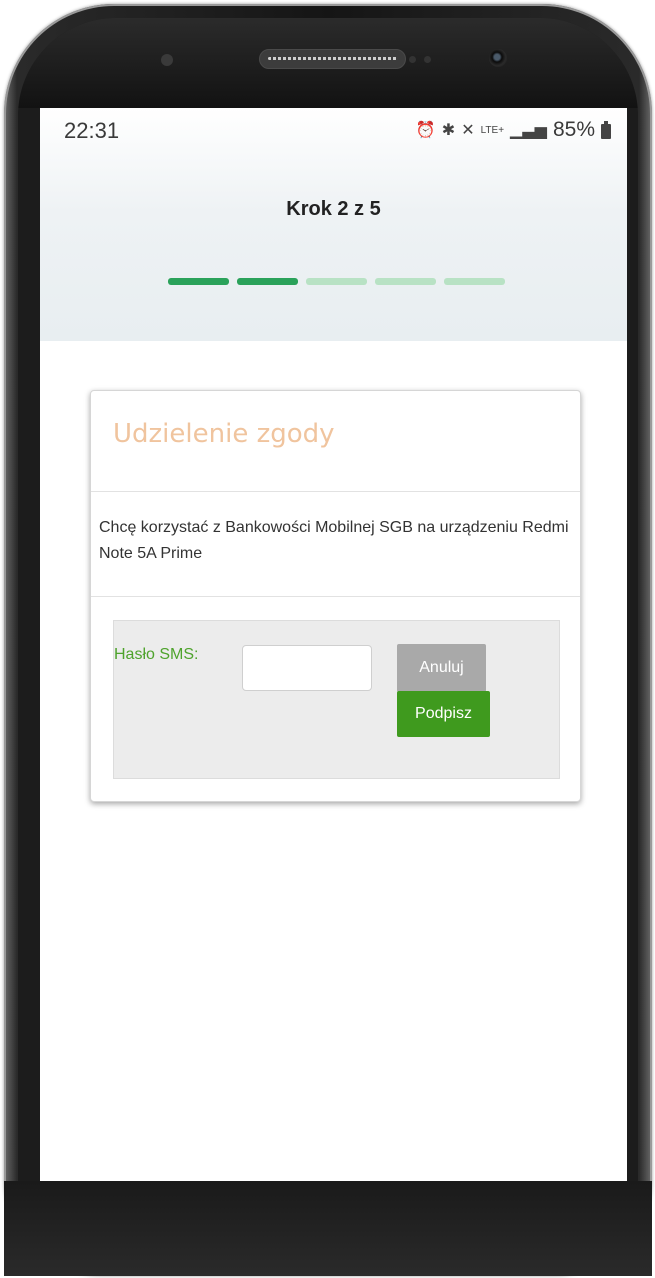 The height and width of the screenshot is (1278, 655). I want to click on bluetooth-icon: ✱, so click(448, 130).